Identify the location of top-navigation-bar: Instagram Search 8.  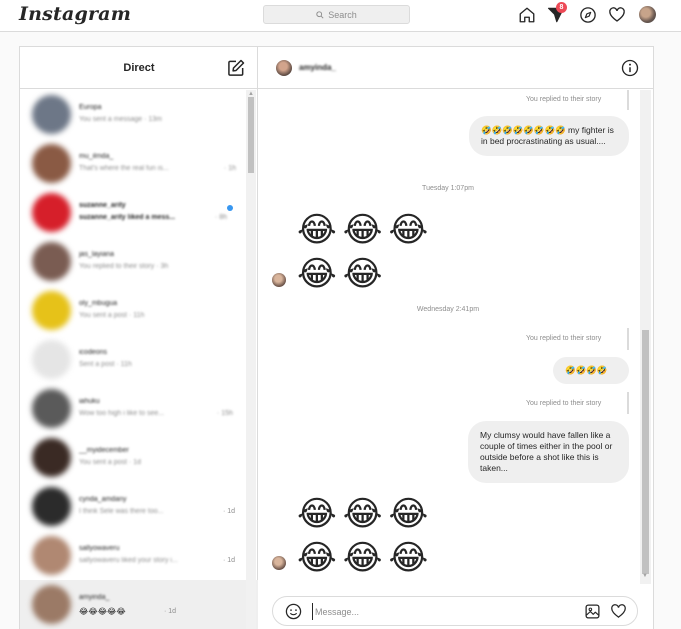
(340, 16).